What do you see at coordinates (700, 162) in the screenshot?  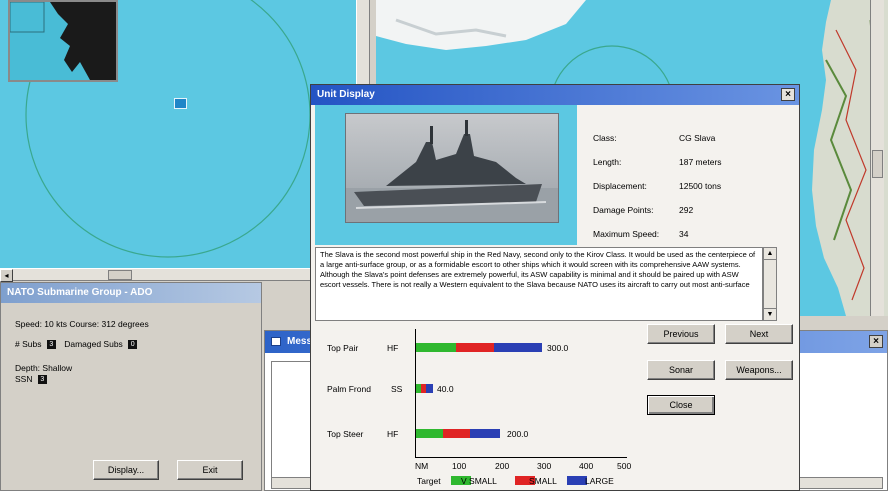 I see `length-value: 187 meters` at bounding box center [700, 162].